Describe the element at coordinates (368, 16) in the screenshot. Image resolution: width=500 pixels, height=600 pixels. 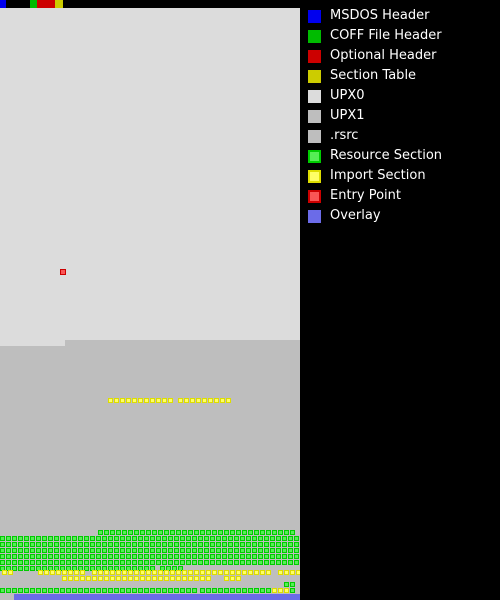
I see `legend-item: MSDOS Header` at that location.